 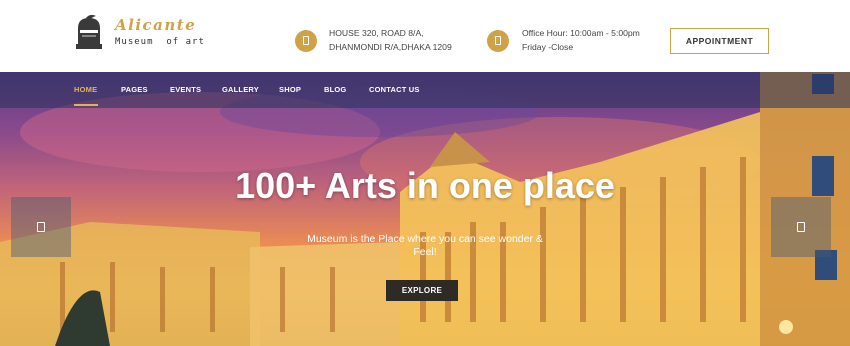 I want to click on nav-item-contact-us: CONTACT US, so click(x=394, y=89).